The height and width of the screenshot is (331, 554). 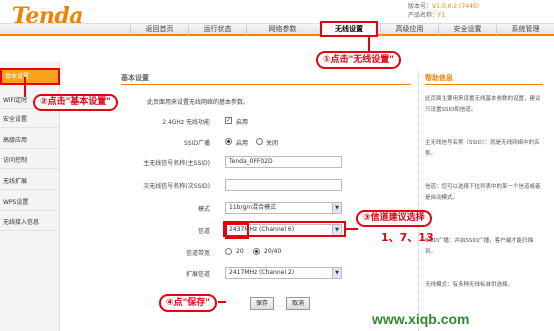 What do you see at coordinates (282, 29) in the screenshot?
I see `tab-network: 网络参数` at bounding box center [282, 29].